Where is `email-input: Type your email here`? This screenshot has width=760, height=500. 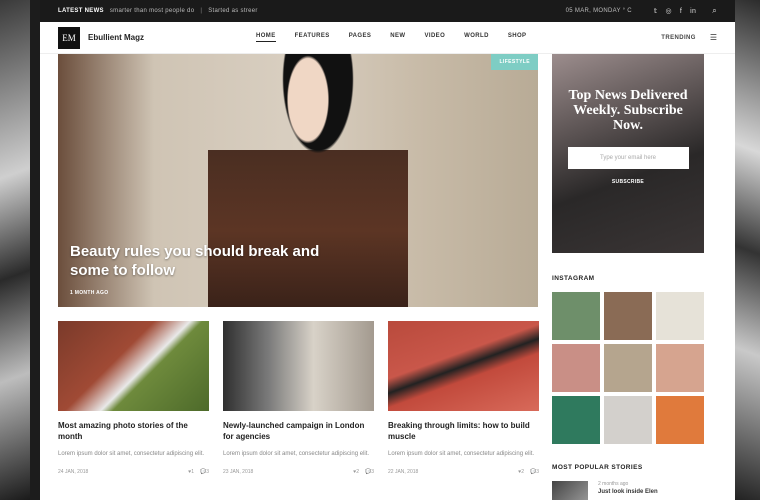
email-input: Type your email here is located at coordinates (628, 158).